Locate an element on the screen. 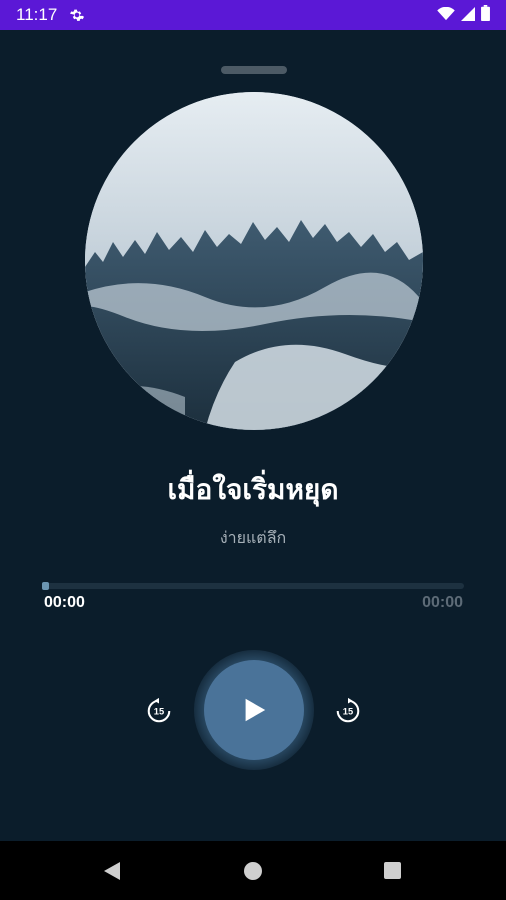 This screenshot has height=900, width=506. rewind-15-button: 15 is located at coordinates (159, 711).